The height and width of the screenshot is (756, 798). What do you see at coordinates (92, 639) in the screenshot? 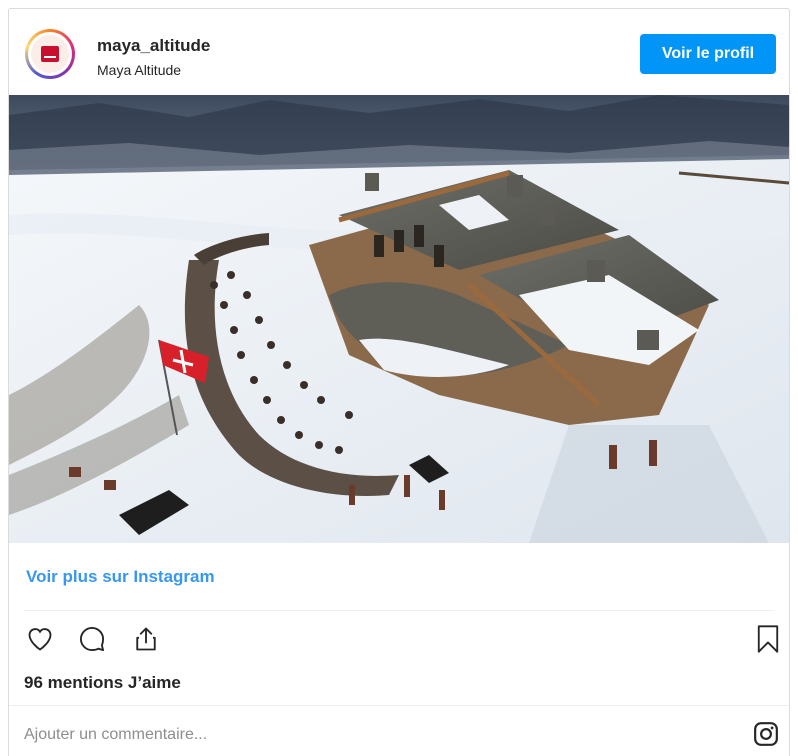
I see `comment-icon` at bounding box center [92, 639].